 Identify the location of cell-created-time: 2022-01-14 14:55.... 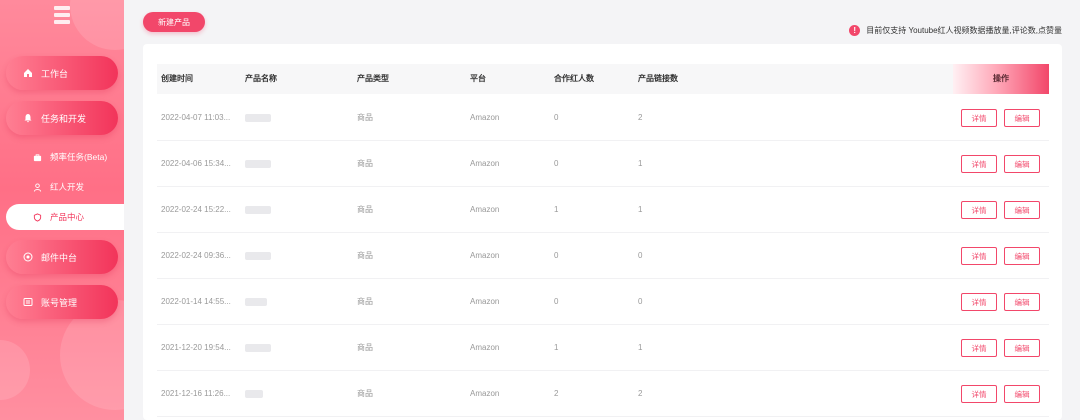
(196, 301).